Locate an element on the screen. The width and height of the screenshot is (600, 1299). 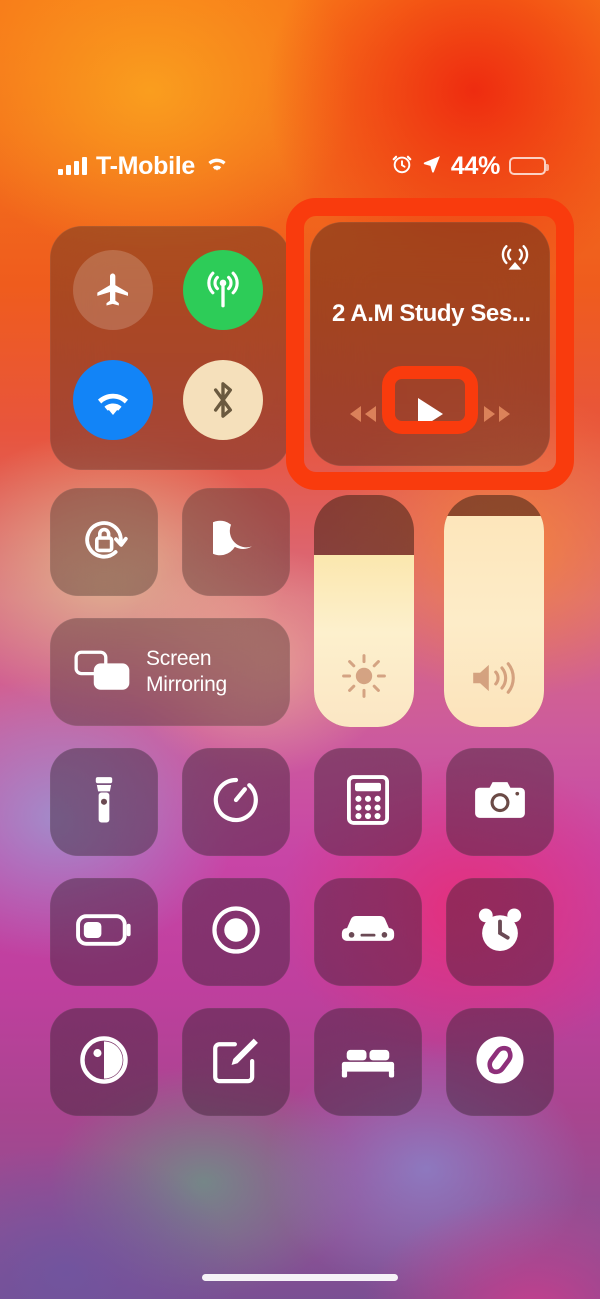
notes-pencil-icon is located at coordinates (236, 1062).